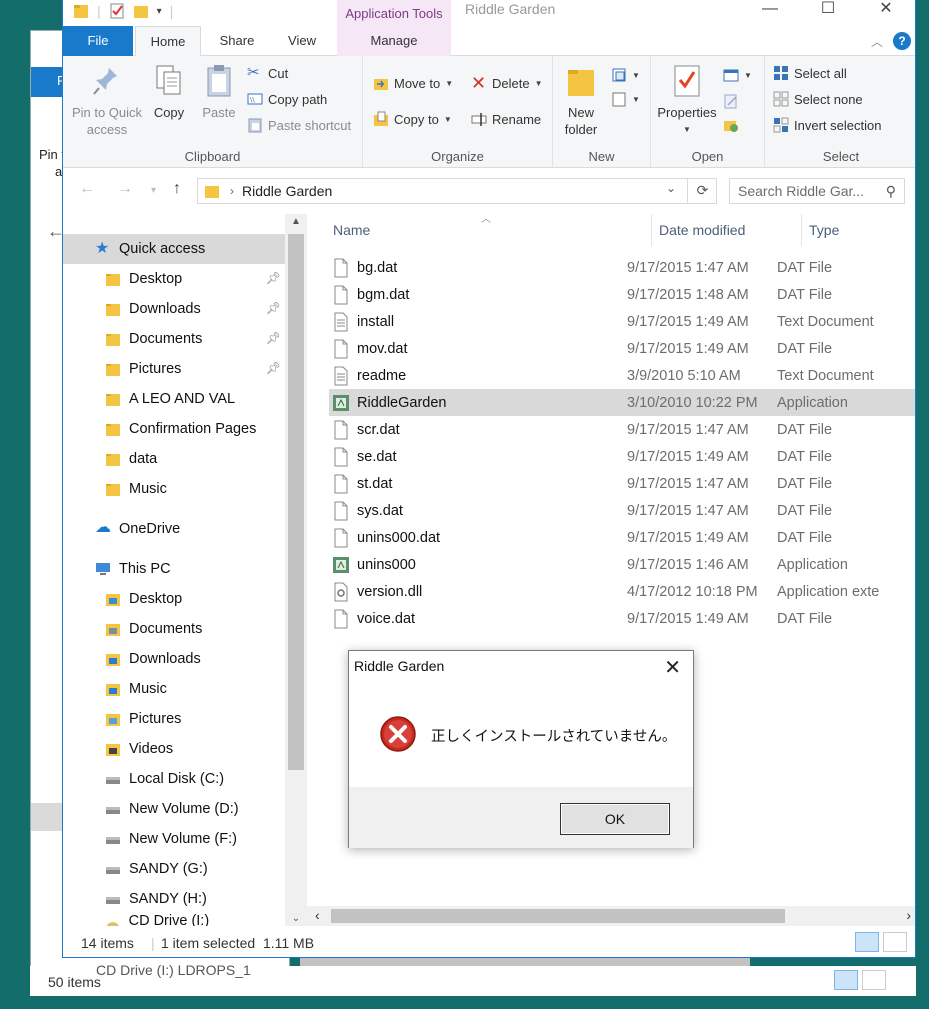 The height and width of the screenshot is (1009, 929). I want to click on sidebar-item-qa-pictures: Pictures 📌︎, so click(174, 369).